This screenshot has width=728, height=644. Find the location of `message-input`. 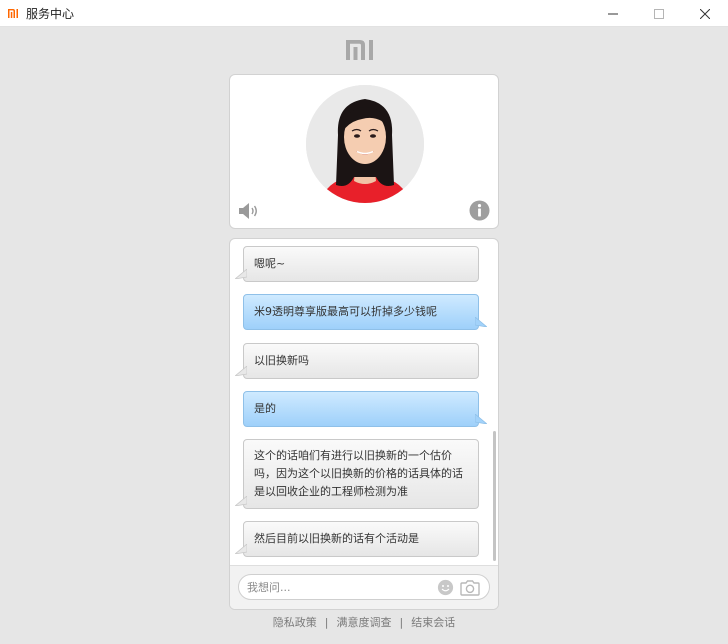

message-input is located at coordinates (337, 587).